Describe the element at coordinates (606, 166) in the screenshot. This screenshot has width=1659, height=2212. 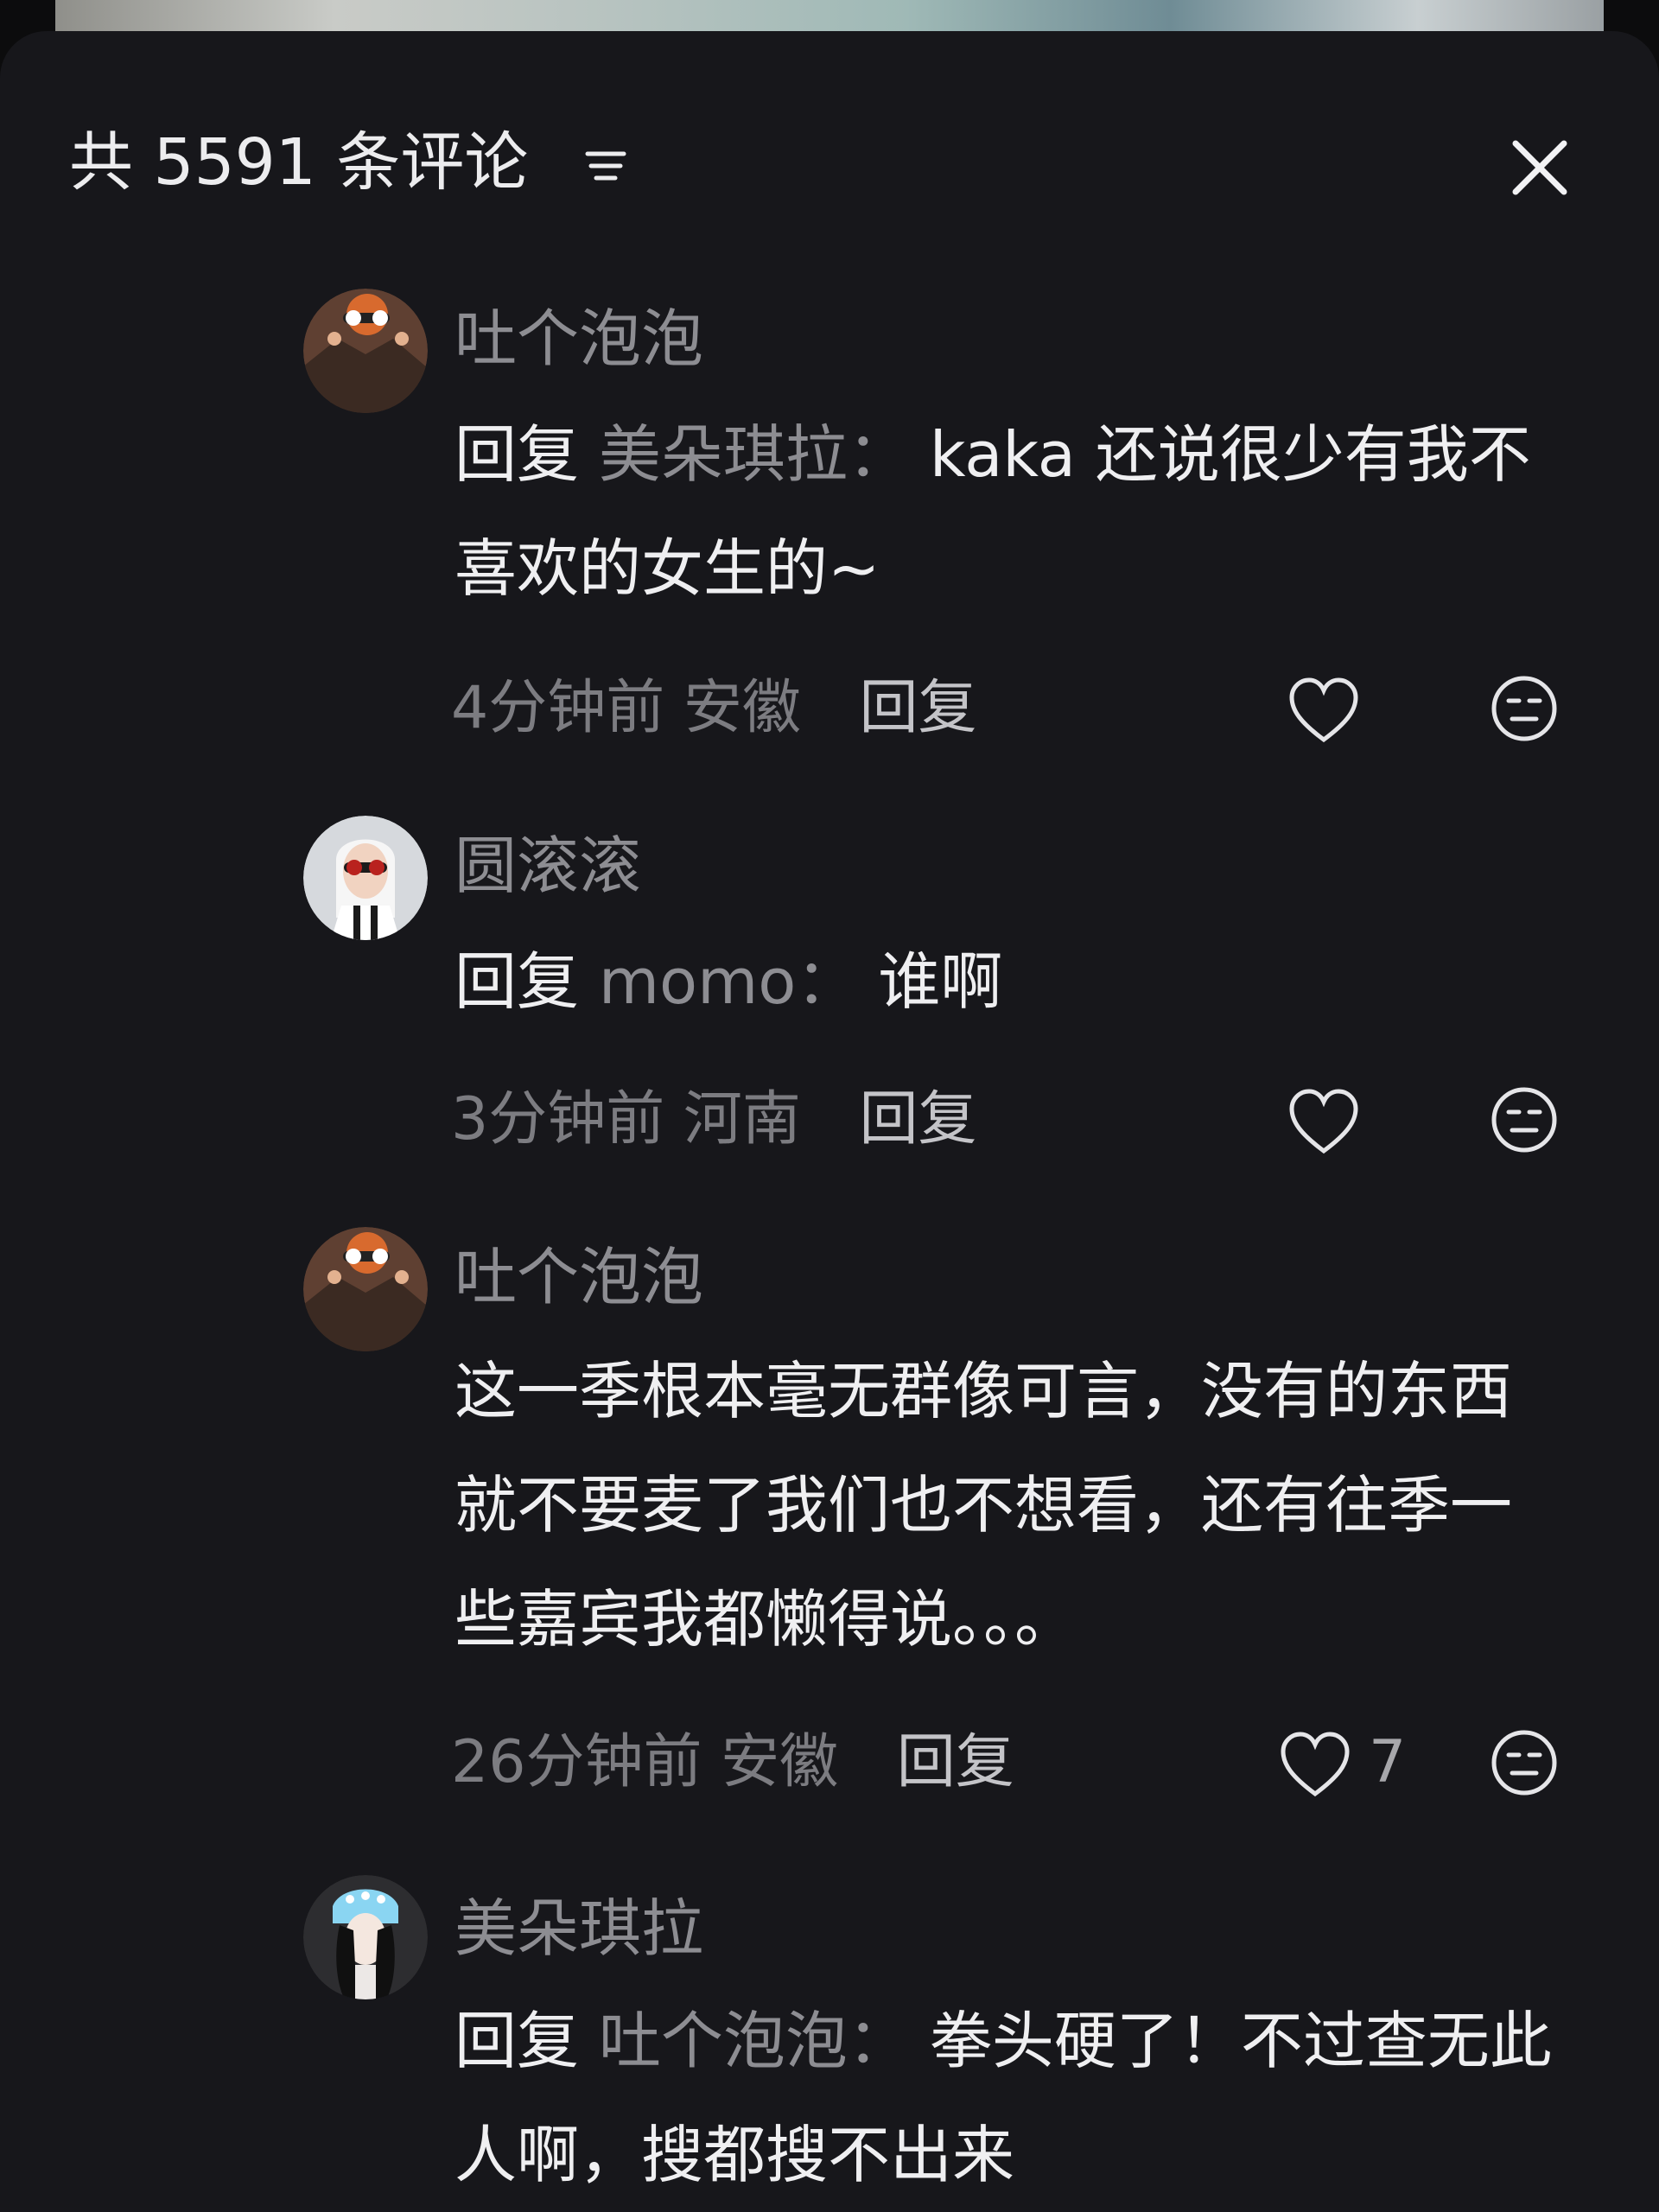
I see `sort-filter-icon` at that location.